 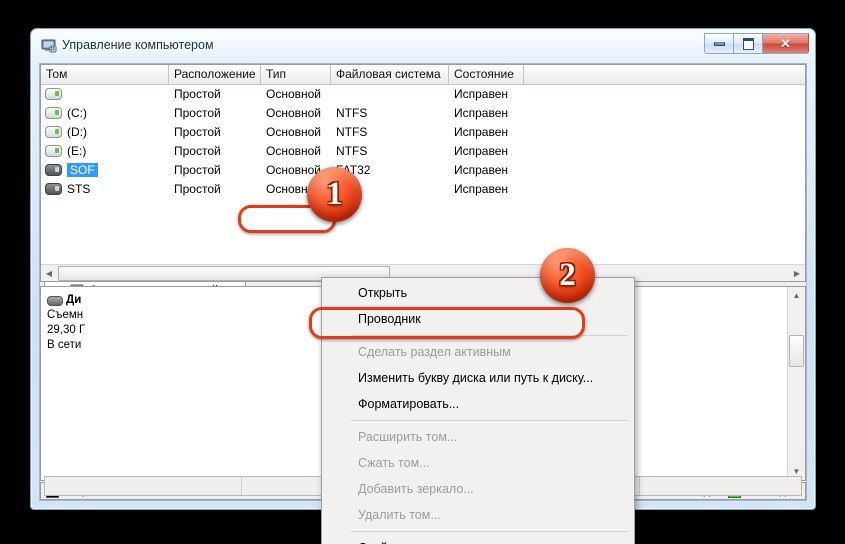 I want to click on scroll-up-arrow: ▲, so click(x=796, y=295).